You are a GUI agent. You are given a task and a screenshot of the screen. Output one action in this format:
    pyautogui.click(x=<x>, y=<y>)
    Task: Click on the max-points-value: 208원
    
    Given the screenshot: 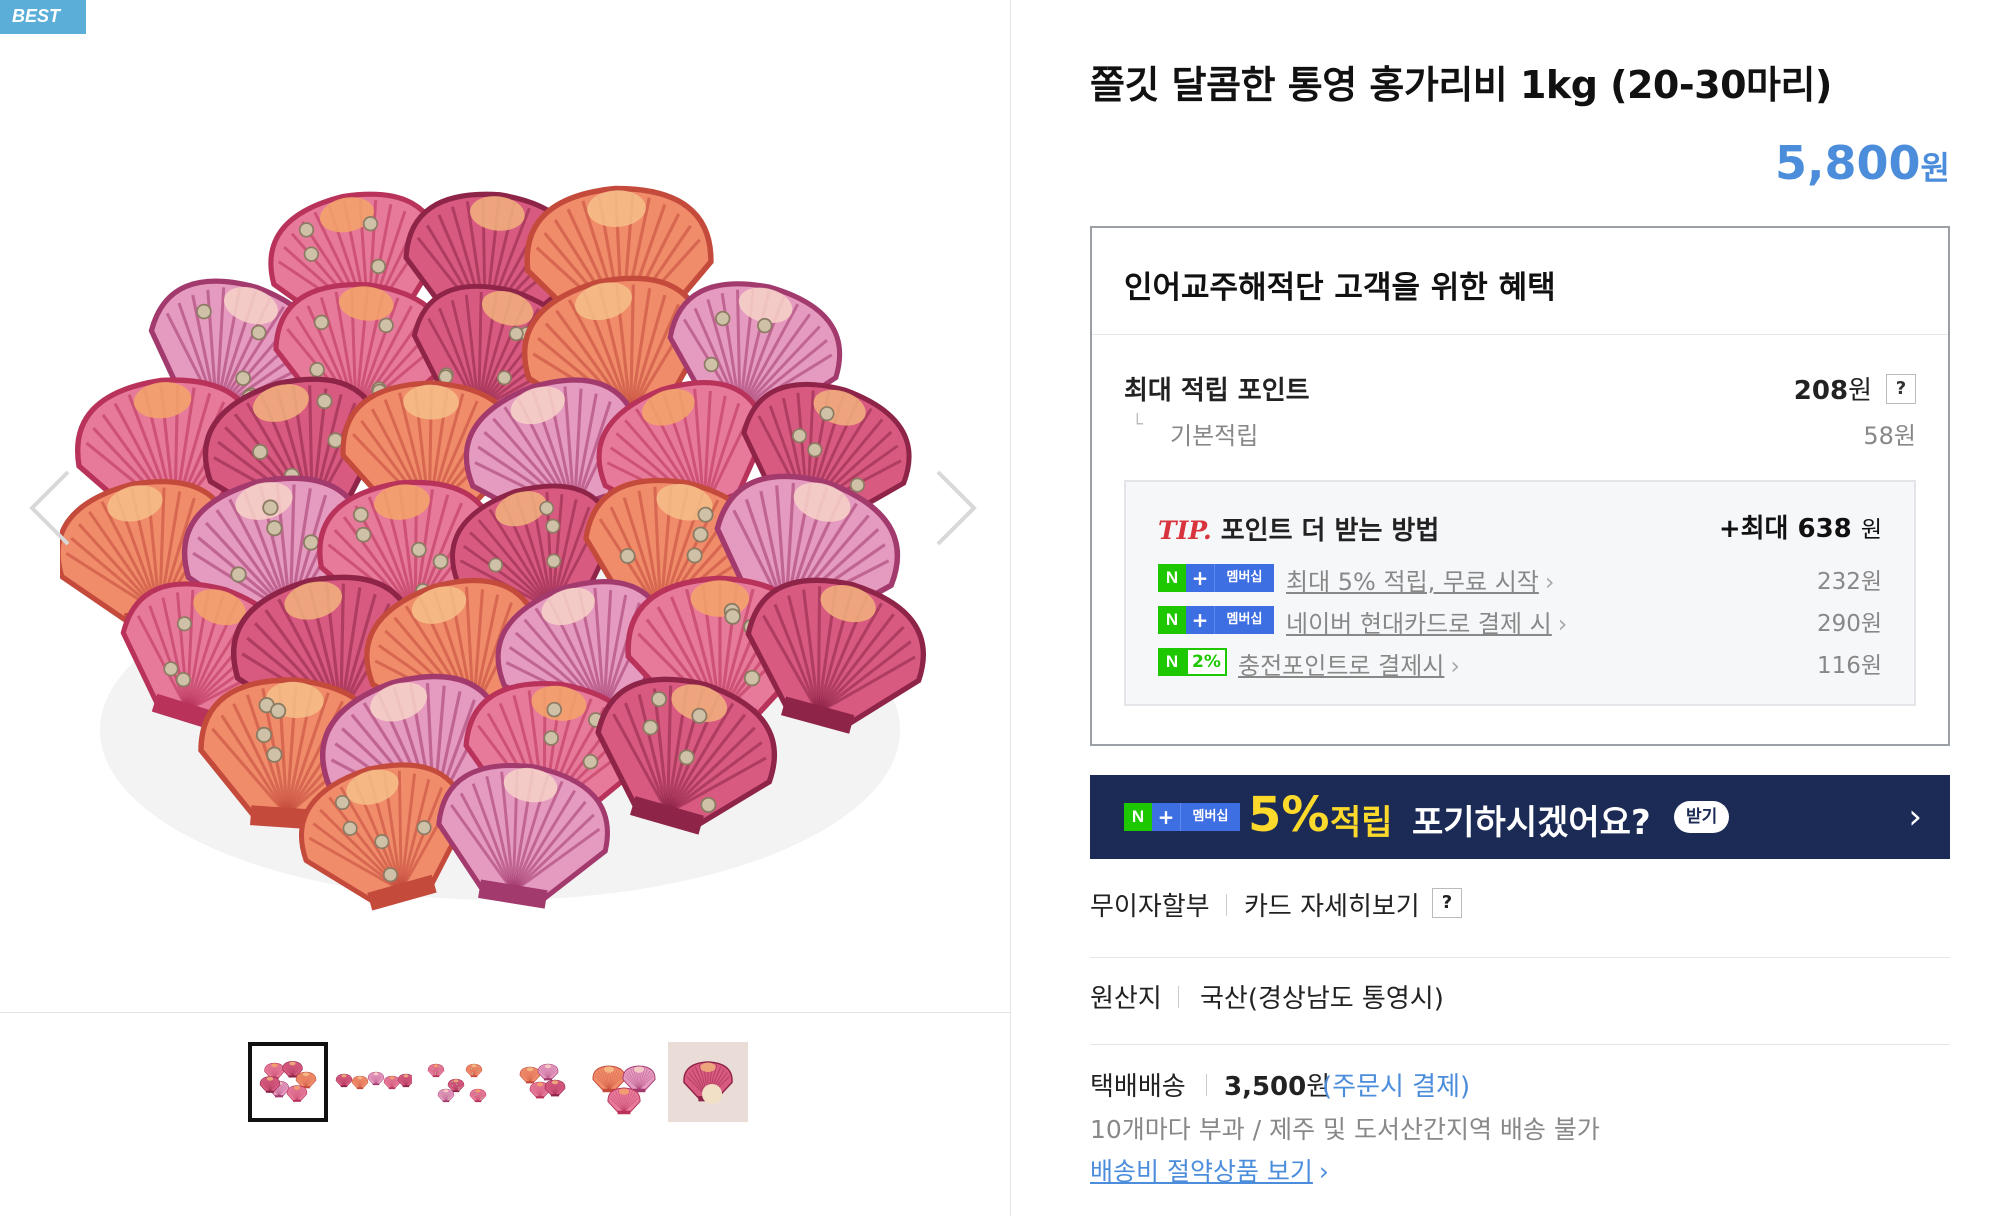 What is the action you would take?
    pyautogui.click(x=1833, y=388)
    